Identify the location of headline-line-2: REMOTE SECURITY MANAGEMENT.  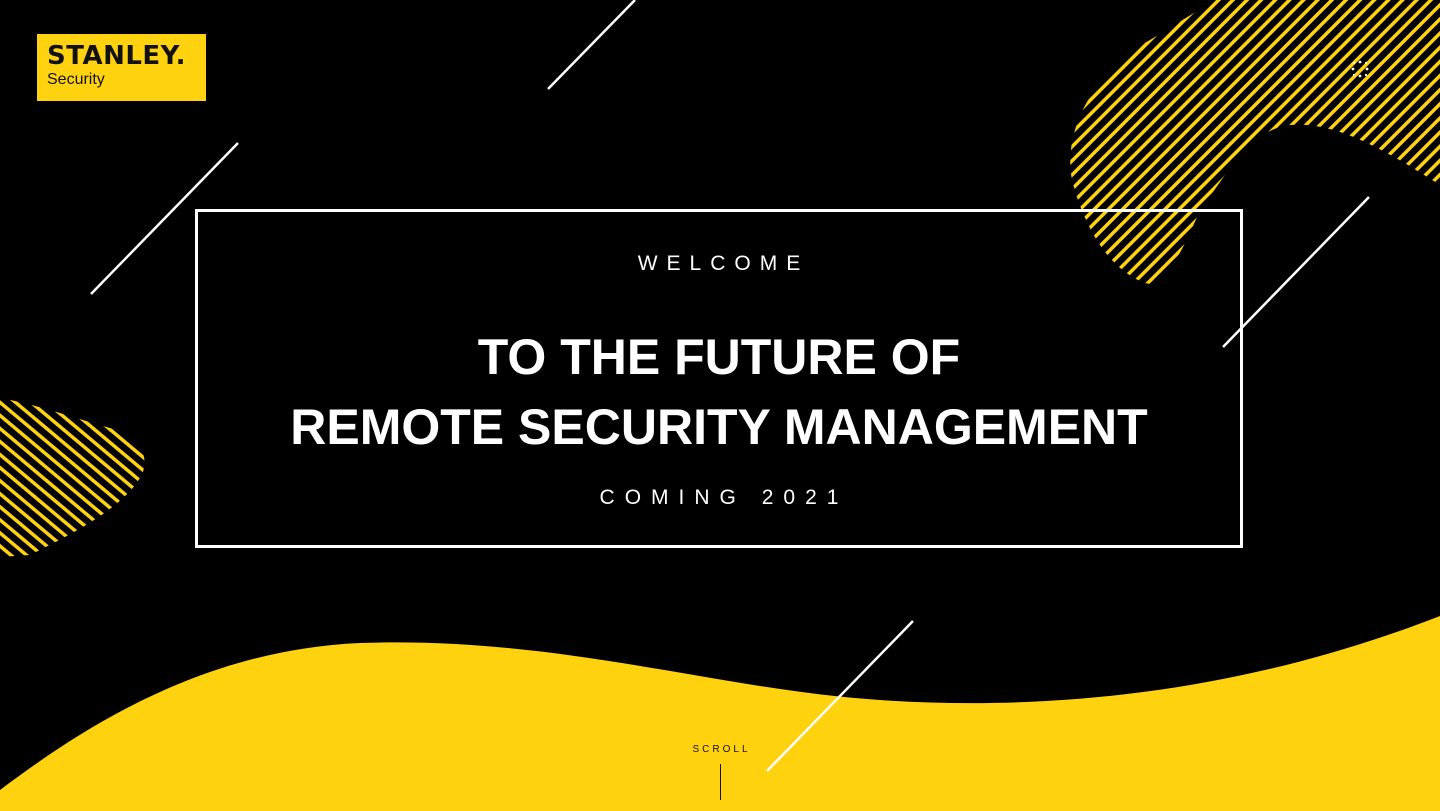
(719, 427).